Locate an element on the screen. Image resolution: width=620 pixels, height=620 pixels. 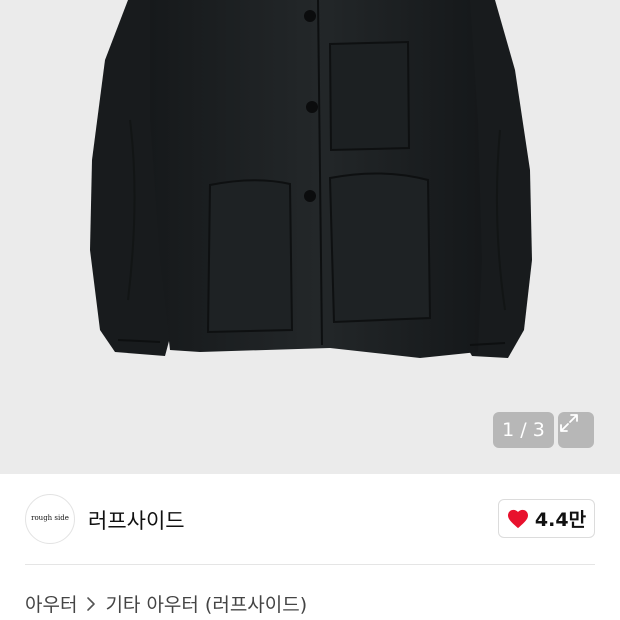
like-count: 4.4만 is located at coordinates (560, 520).